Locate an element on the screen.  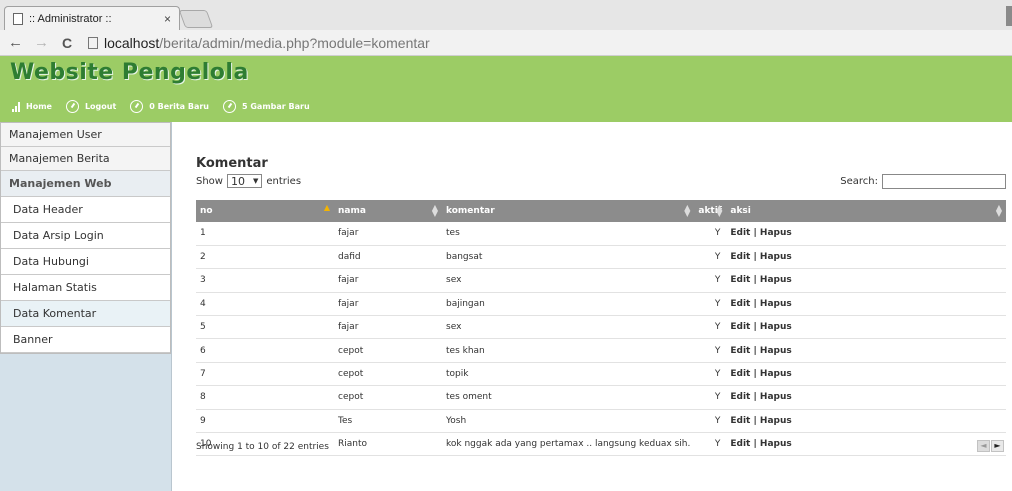
nav-berita-baru: 0 Berita Baru is located at coordinates (169, 106).